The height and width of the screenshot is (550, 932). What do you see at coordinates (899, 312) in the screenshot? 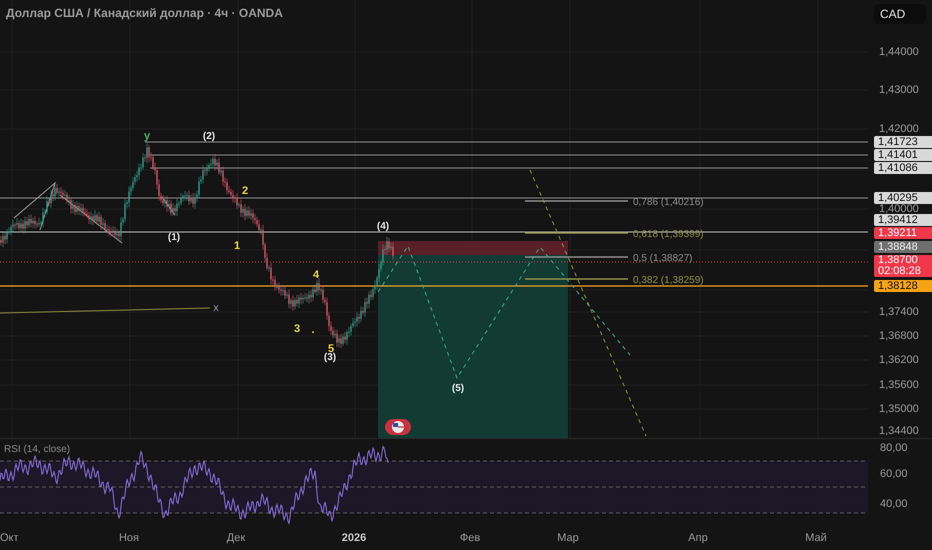
I see `price-tick: 1,37400` at bounding box center [899, 312].